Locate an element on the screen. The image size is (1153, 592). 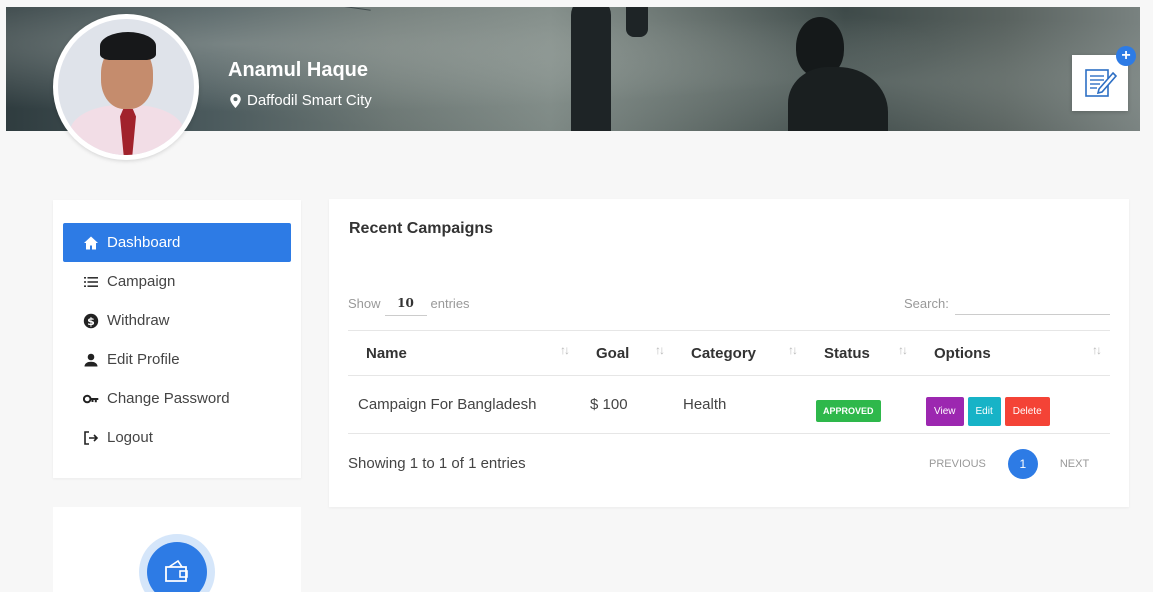
create-campaign-button: + is located at coordinates (1104, 78).